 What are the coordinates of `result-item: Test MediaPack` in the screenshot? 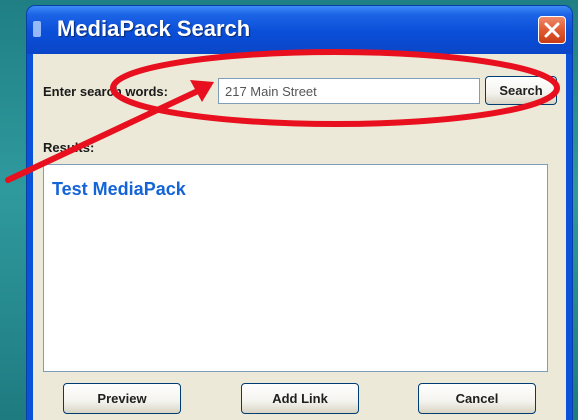 It's located at (119, 189).